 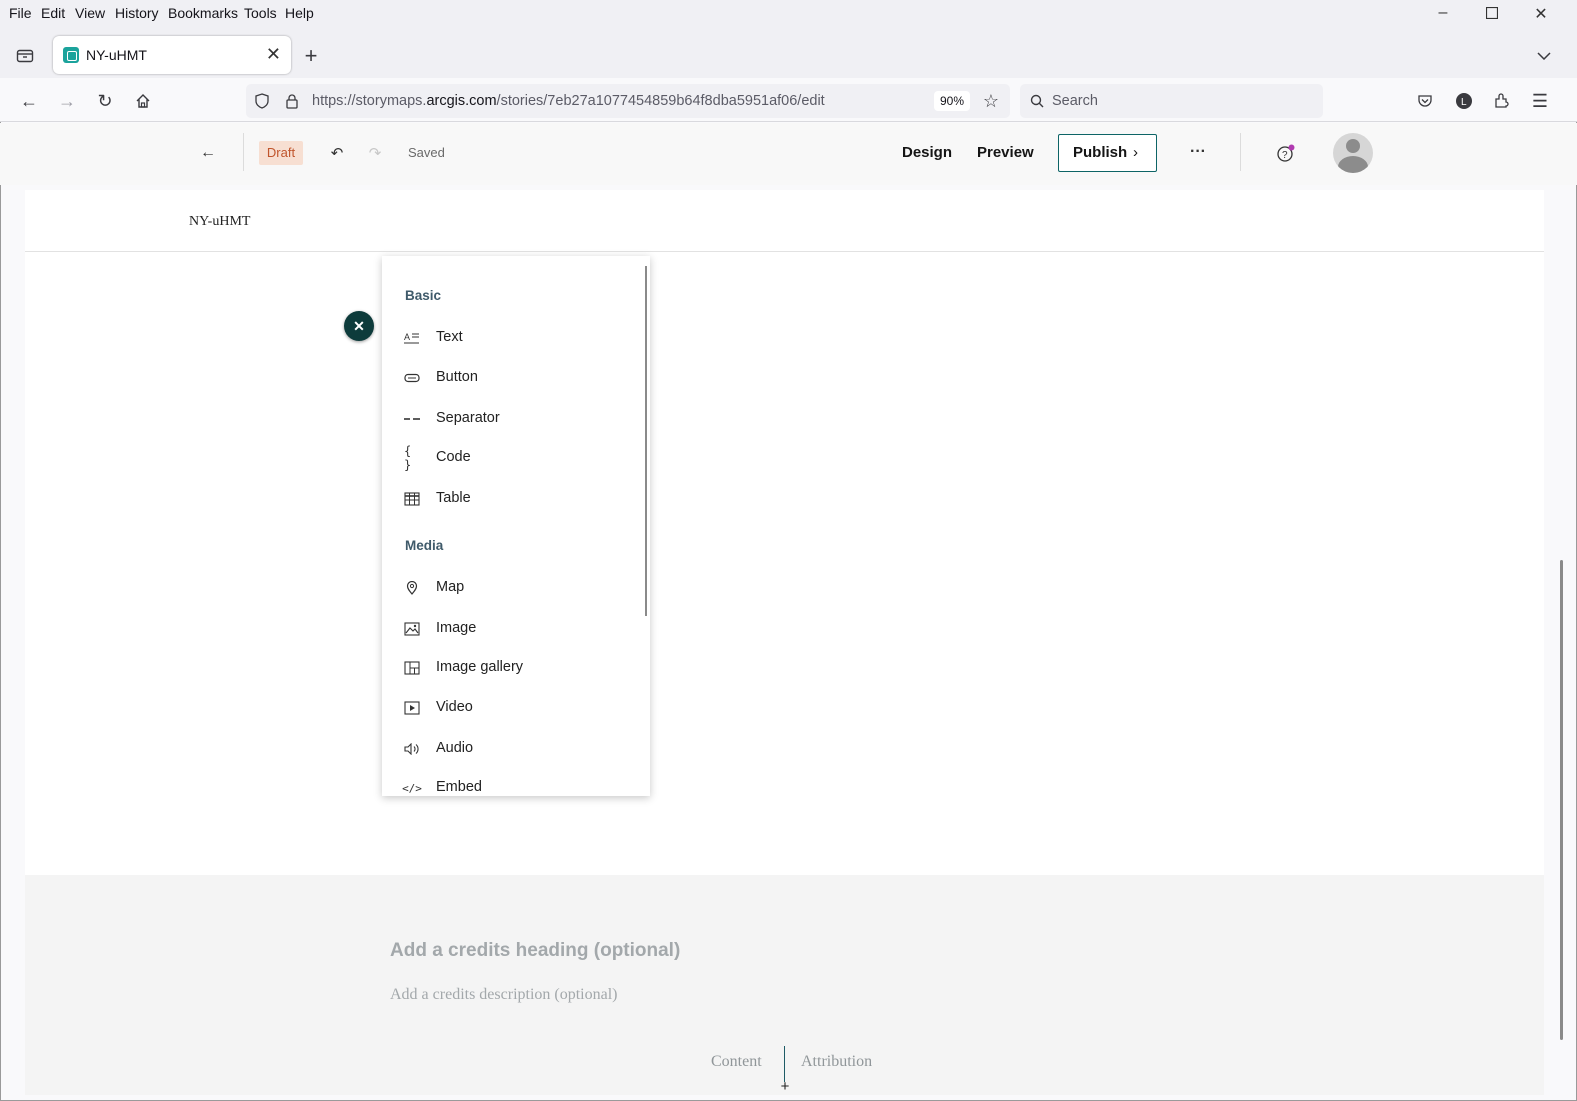 What do you see at coordinates (407, 337) in the screenshot?
I see `svg-text: A` at bounding box center [407, 337].